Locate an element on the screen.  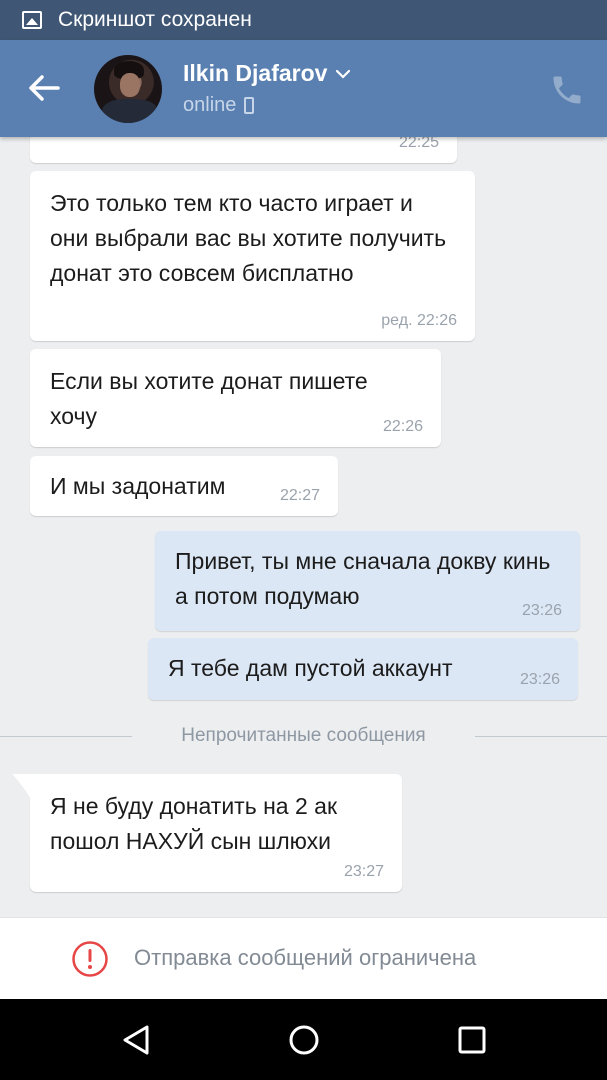
arrow-left-icon is located at coordinates (44, 88).